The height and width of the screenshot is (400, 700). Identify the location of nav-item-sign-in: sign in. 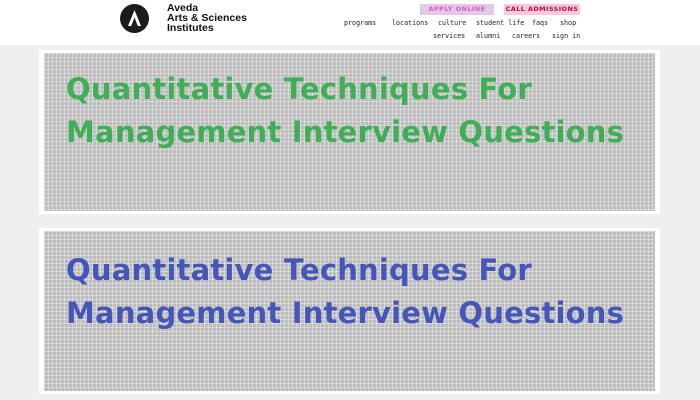
(566, 36).